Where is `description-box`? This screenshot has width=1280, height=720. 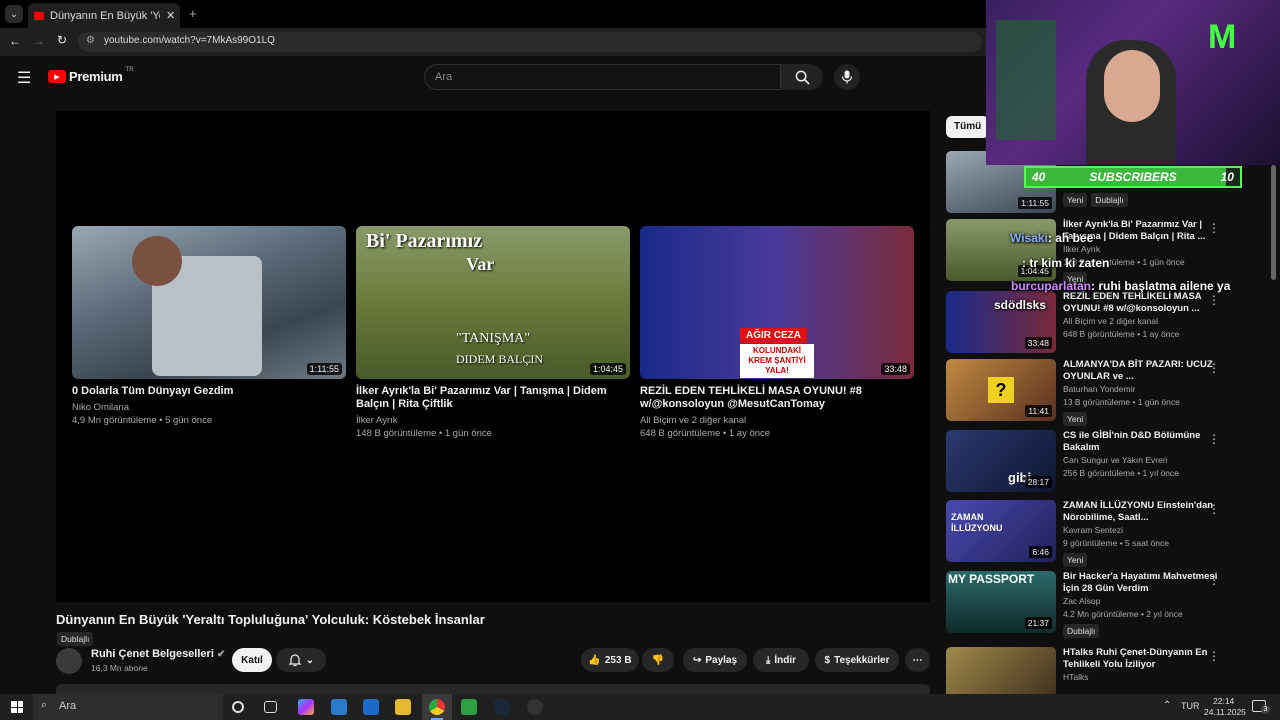 description-box is located at coordinates (493, 689).